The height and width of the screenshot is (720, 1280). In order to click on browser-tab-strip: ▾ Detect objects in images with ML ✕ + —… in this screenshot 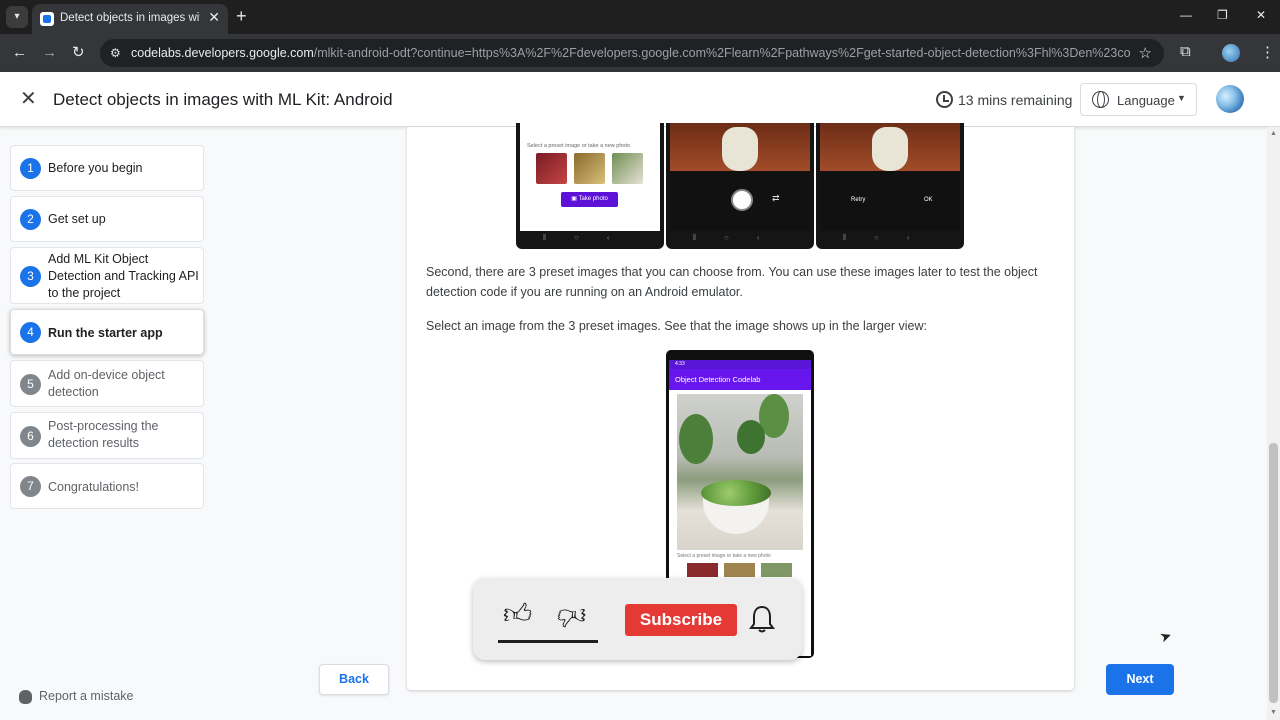, I will do `click(640, 17)`.